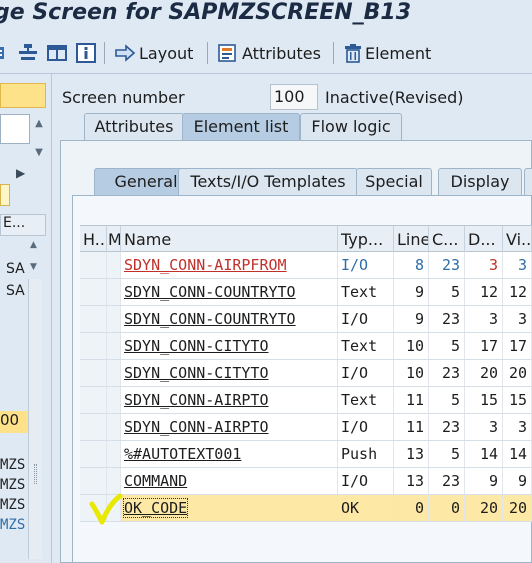  I want to click on tab-more, so click(528, 181).